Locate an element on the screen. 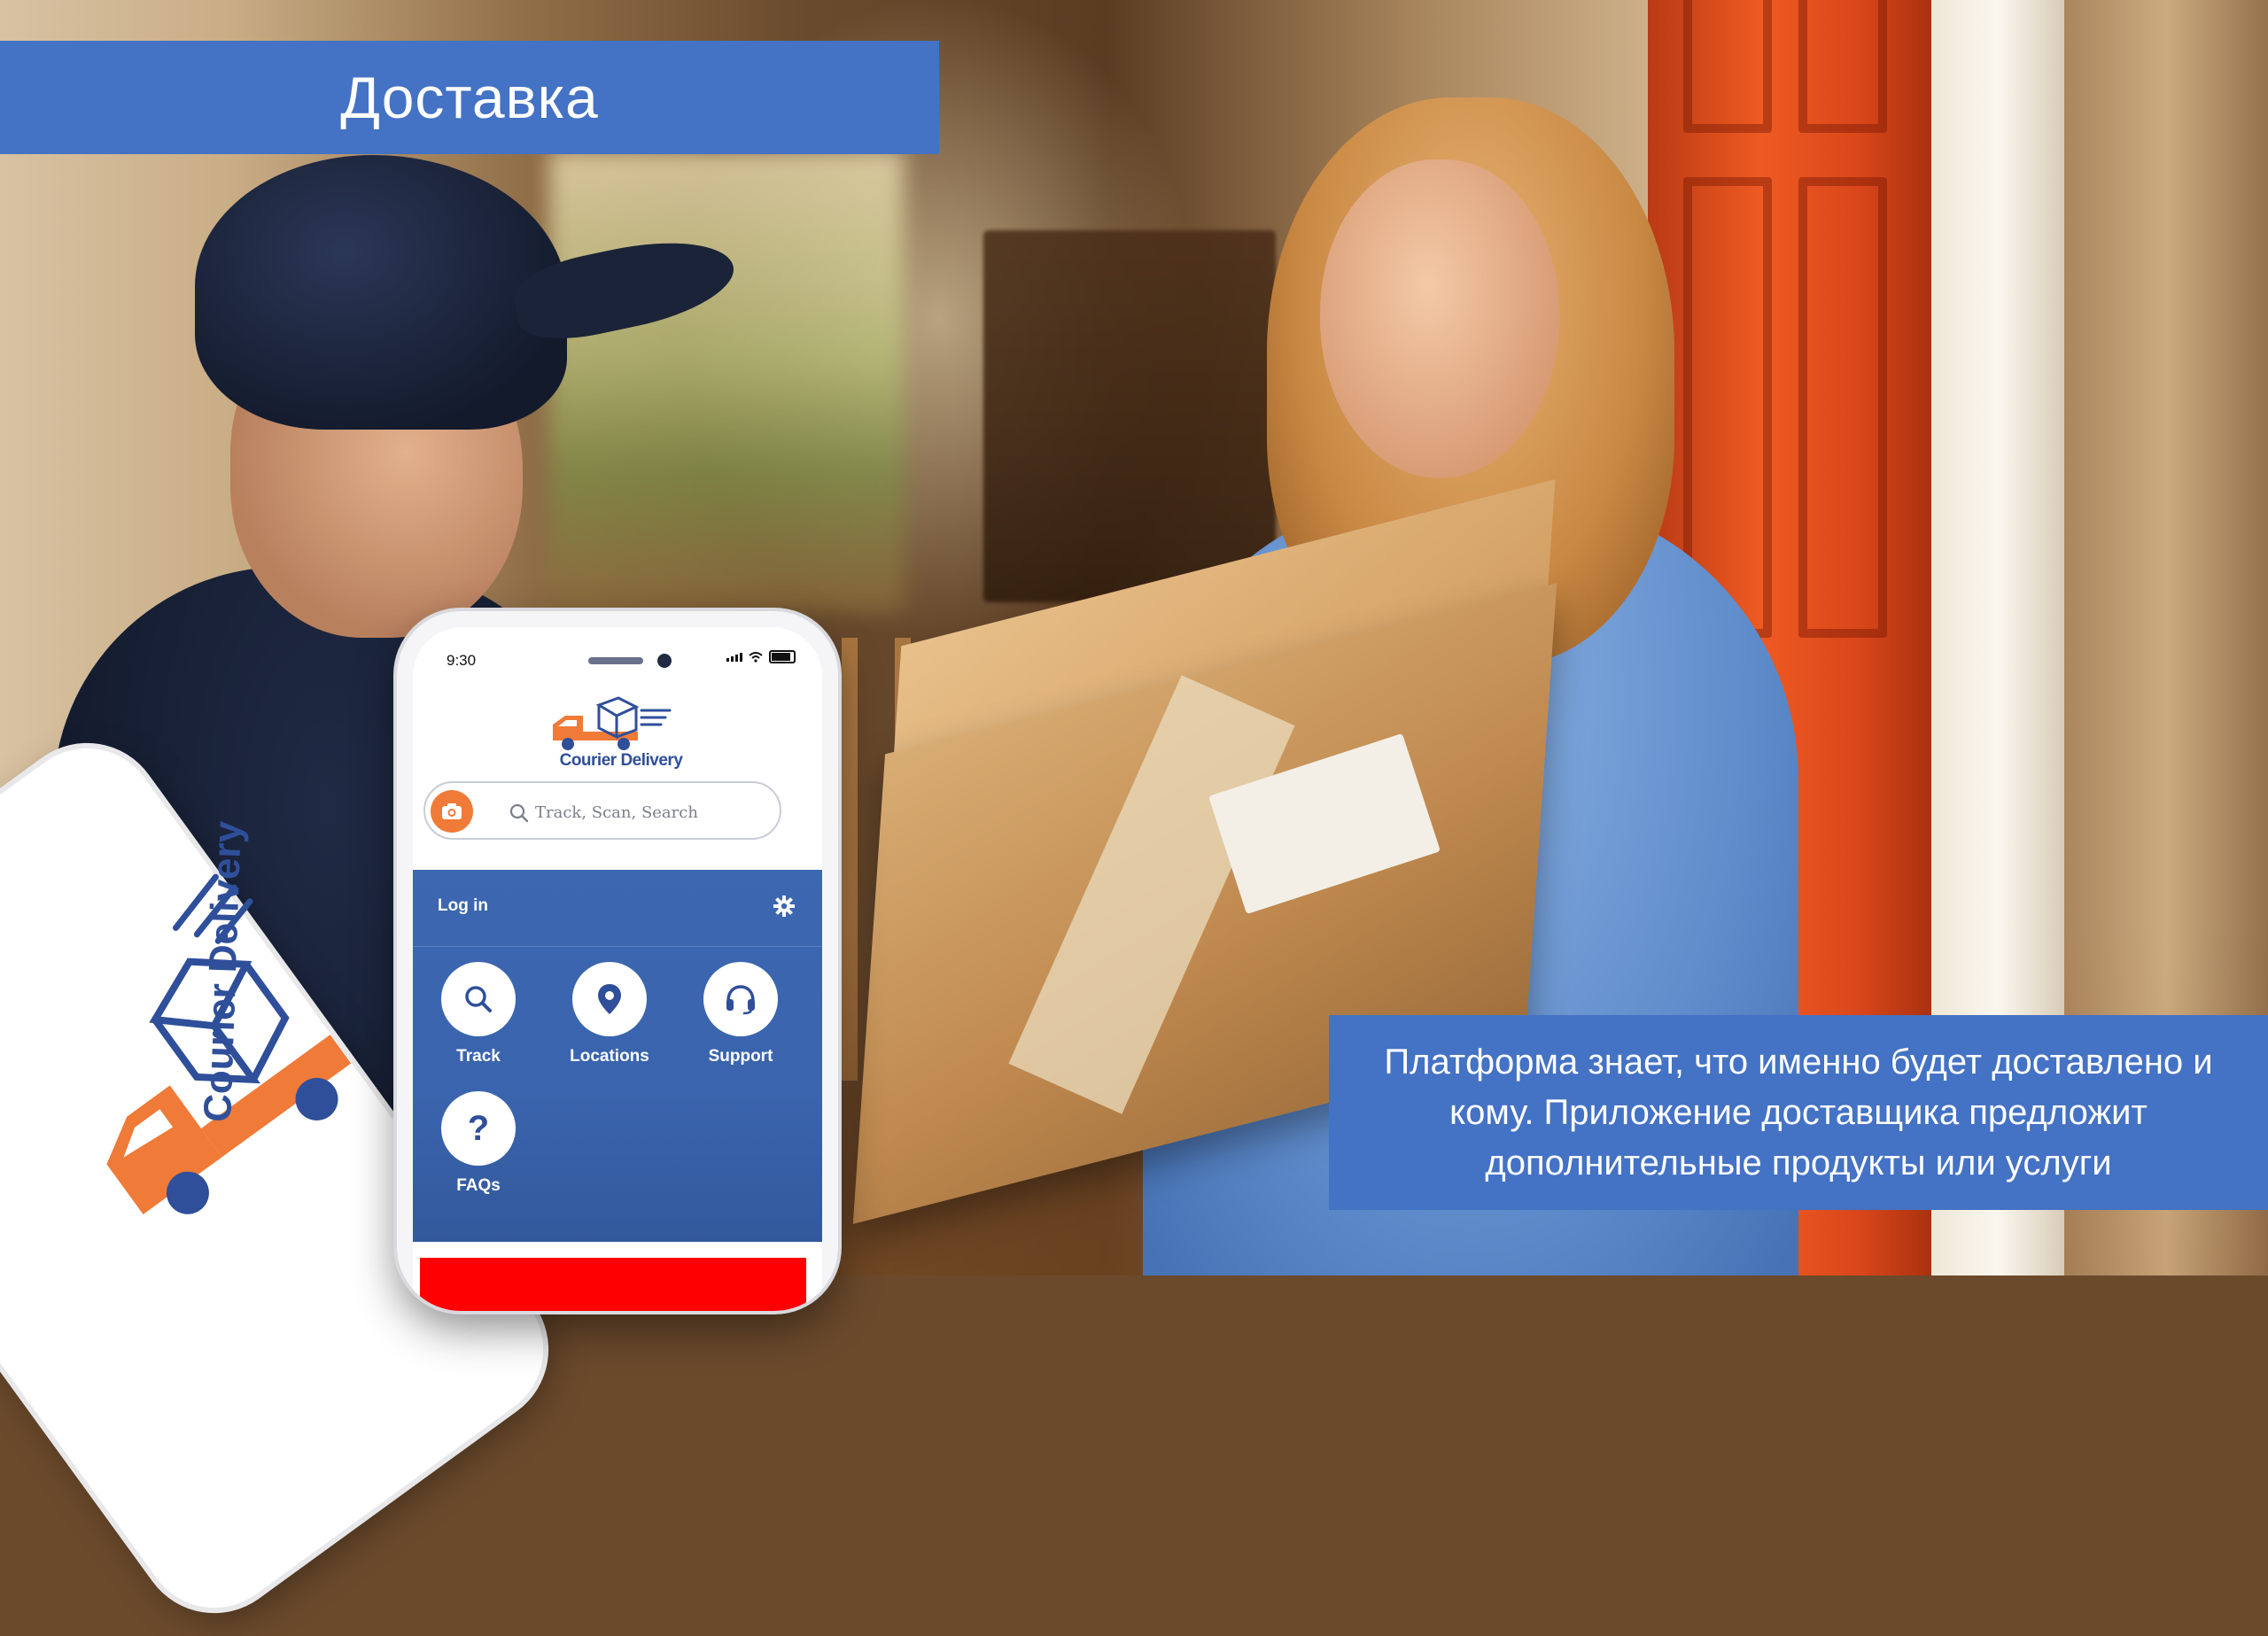  camera-scan-button is located at coordinates (452, 811).